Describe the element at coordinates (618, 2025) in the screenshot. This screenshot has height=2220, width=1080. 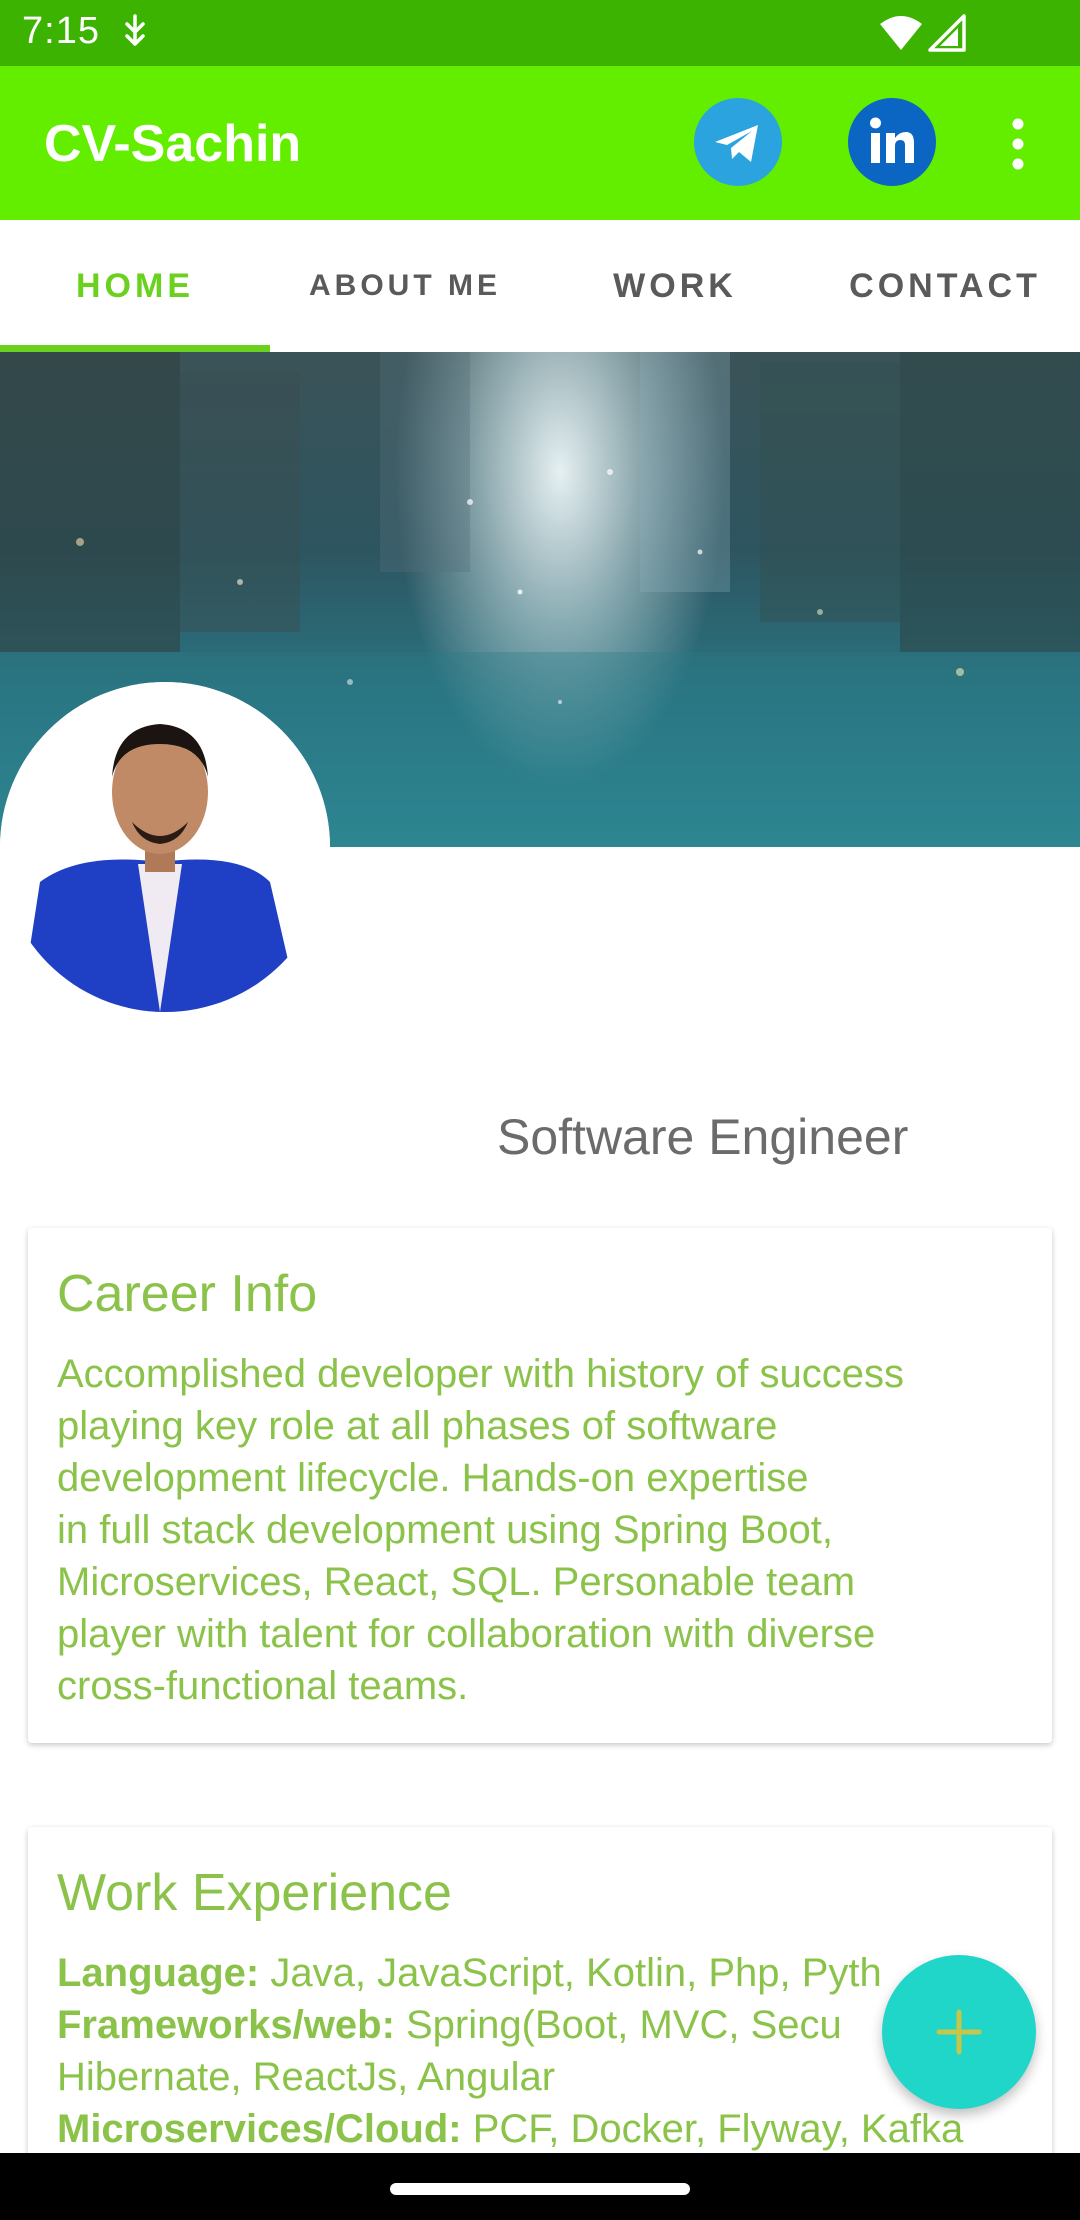
I see `experience-value: Spring(Boot, MVC, Secu` at that location.